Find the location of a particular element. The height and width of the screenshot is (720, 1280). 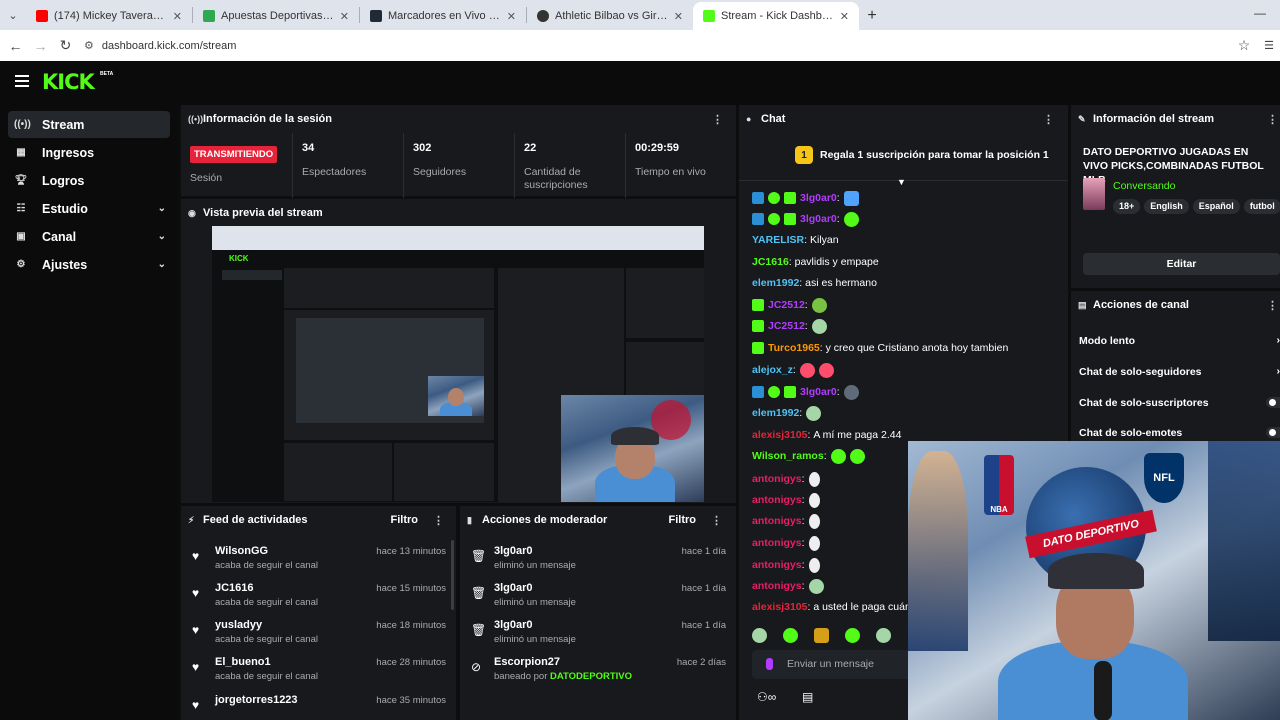

scrollbar is located at coordinates (452, 575).